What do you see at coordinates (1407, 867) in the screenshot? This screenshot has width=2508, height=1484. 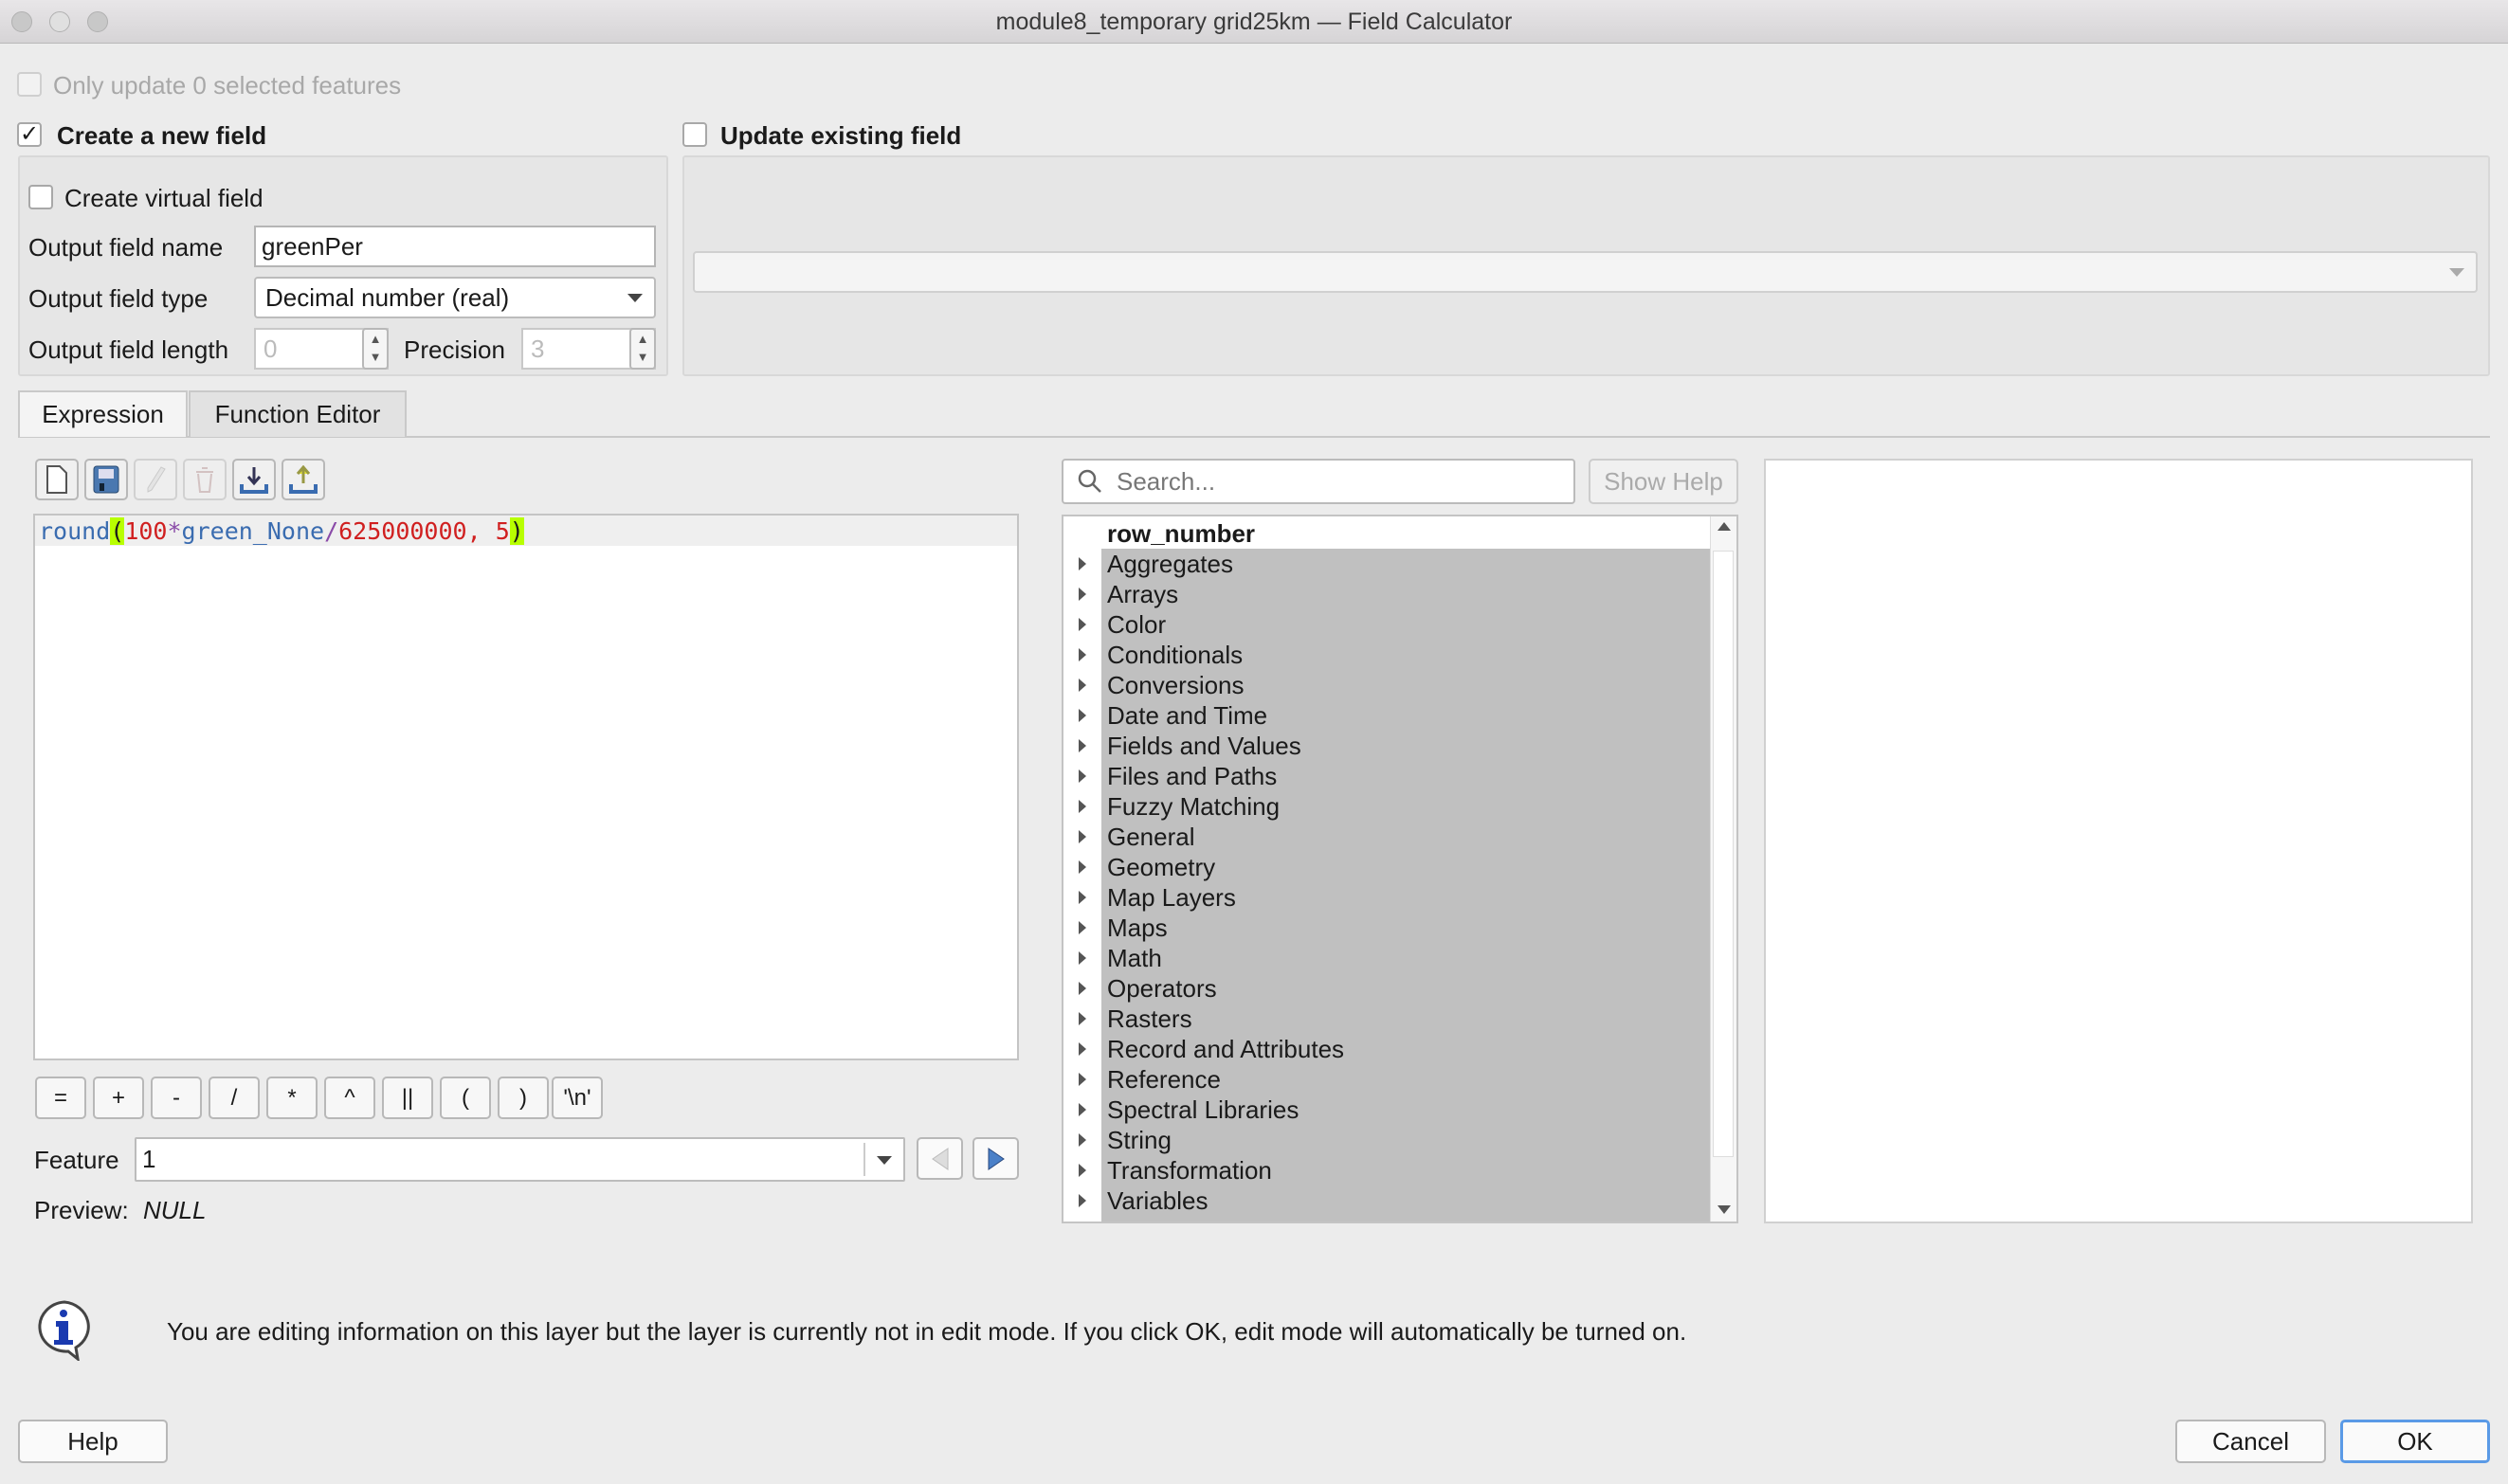 I see `tree-group-label: Geometry` at bounding box center [1407, 867].